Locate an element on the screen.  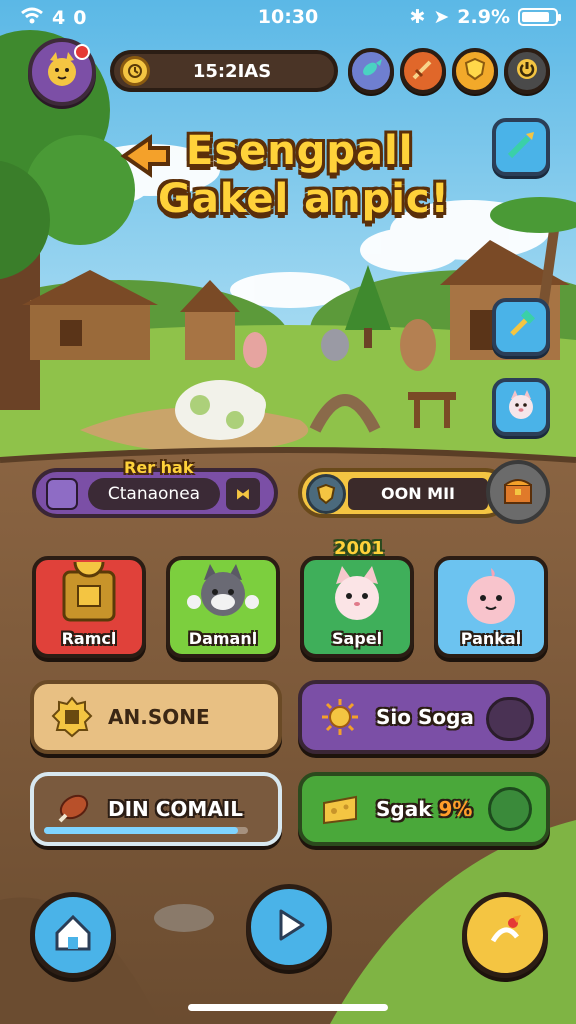
character-card-sapel: Sapel is located at coordinates (357, 607).